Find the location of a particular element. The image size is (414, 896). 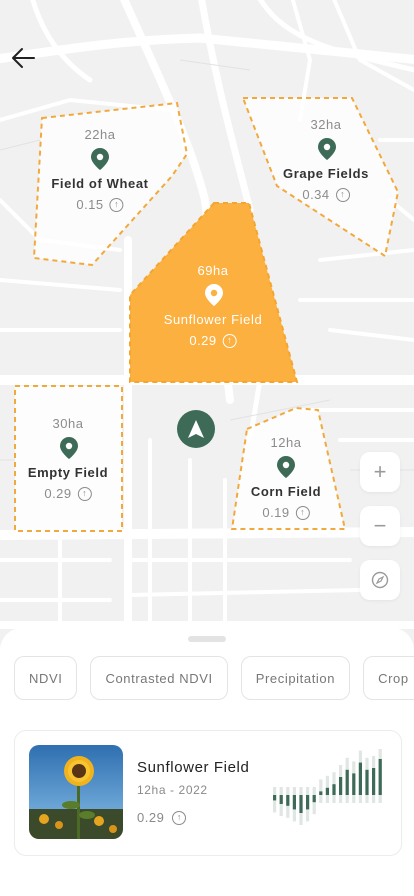

chip-ndvi: NDVI is located at coordinates (46, 678).